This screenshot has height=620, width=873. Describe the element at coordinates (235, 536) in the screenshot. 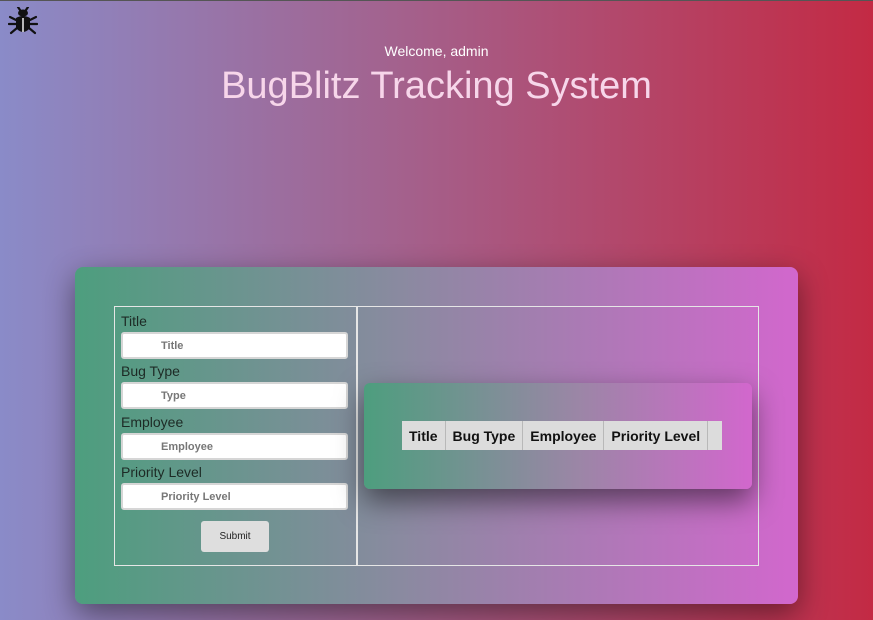

I see `submit-button: Submit` at that location.